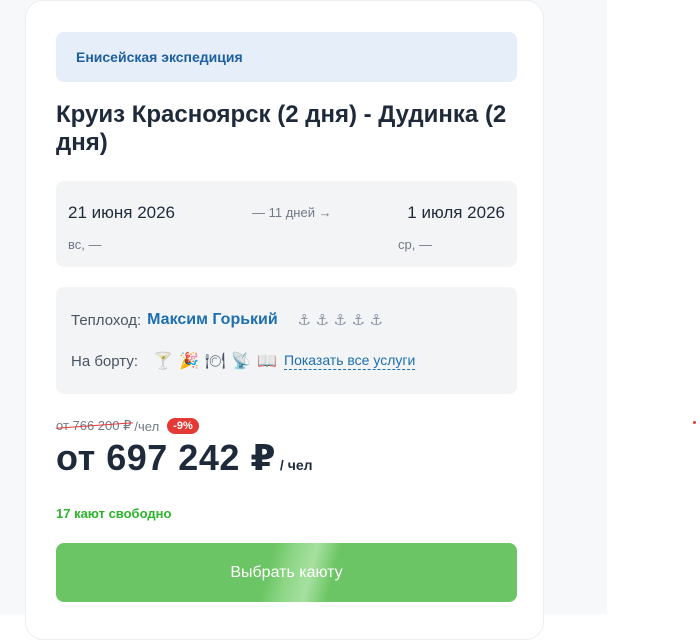  Describe the element at coordinates (166, 457) in the screenshot. I see `current-price: от 697 242 ₽` at that location.